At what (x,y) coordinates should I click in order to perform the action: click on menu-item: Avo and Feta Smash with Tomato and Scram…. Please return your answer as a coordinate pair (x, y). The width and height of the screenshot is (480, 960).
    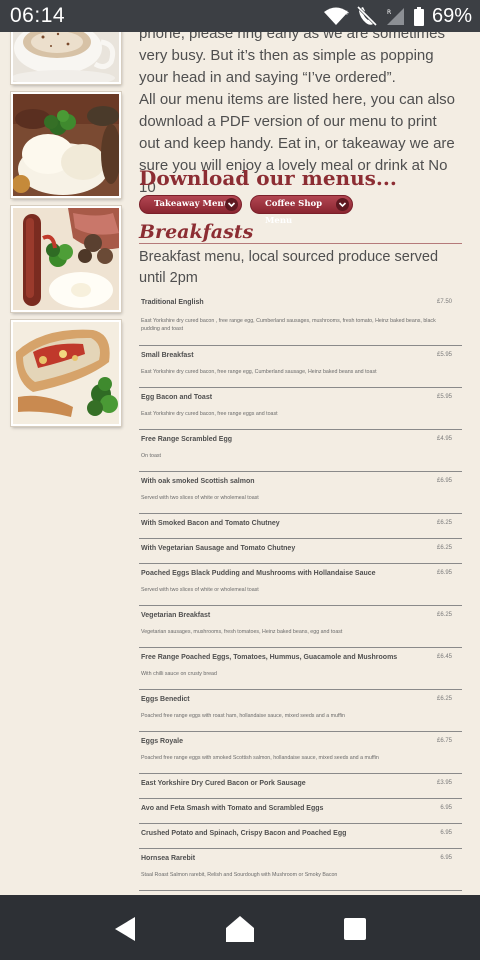
    Looking at the image, I should click on (300, 811).